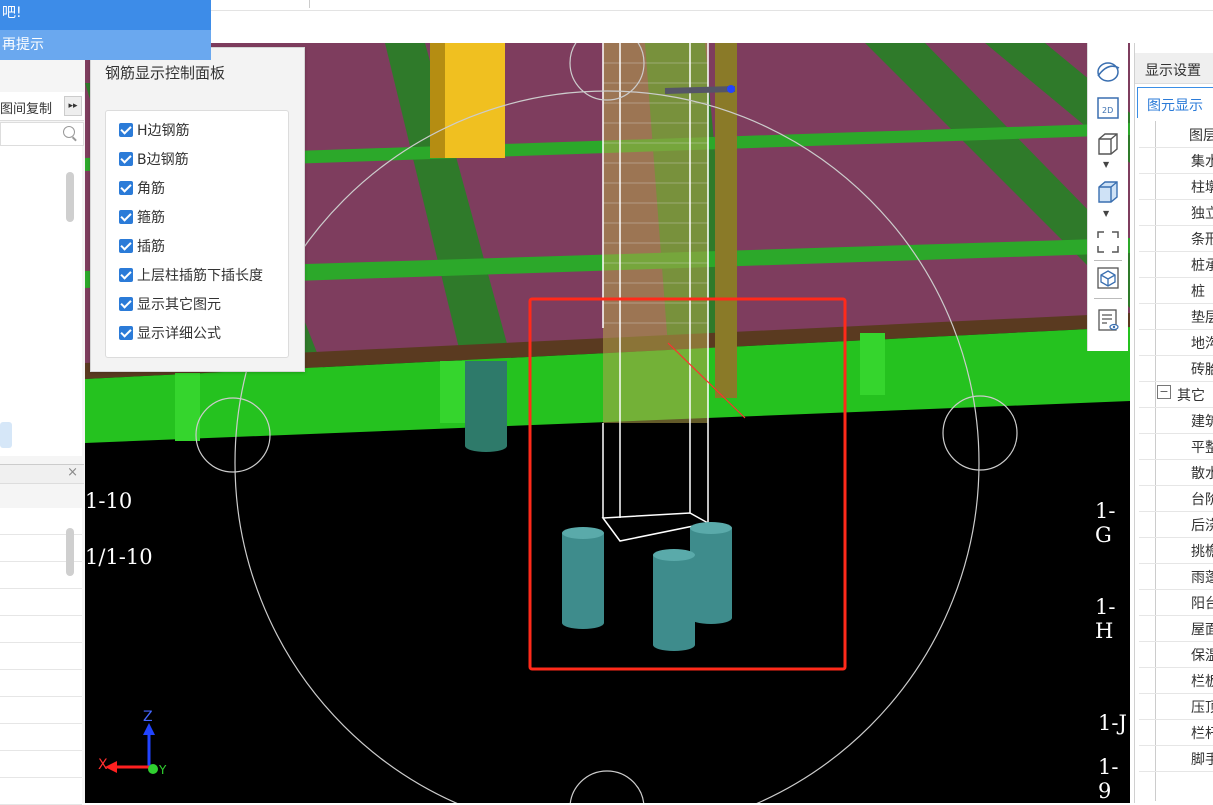  I want to click on dont-show-again-button: 再提示, so click(105, 45).